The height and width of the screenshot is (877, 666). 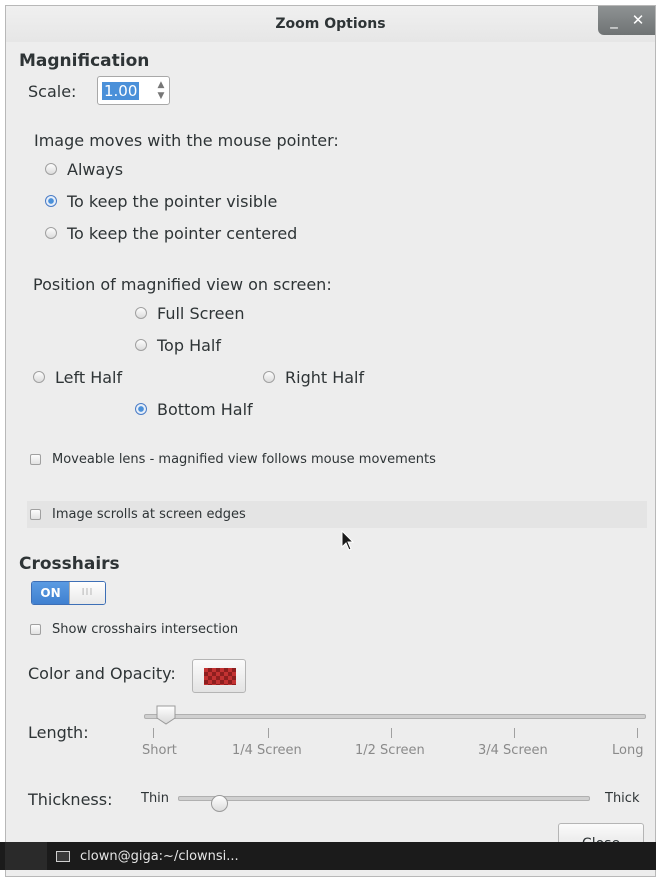 What do you see at coordinates (161, 85) in the screenshot?
I see `increment-arrow-icon: ▲` at bounding box center [161, 85].